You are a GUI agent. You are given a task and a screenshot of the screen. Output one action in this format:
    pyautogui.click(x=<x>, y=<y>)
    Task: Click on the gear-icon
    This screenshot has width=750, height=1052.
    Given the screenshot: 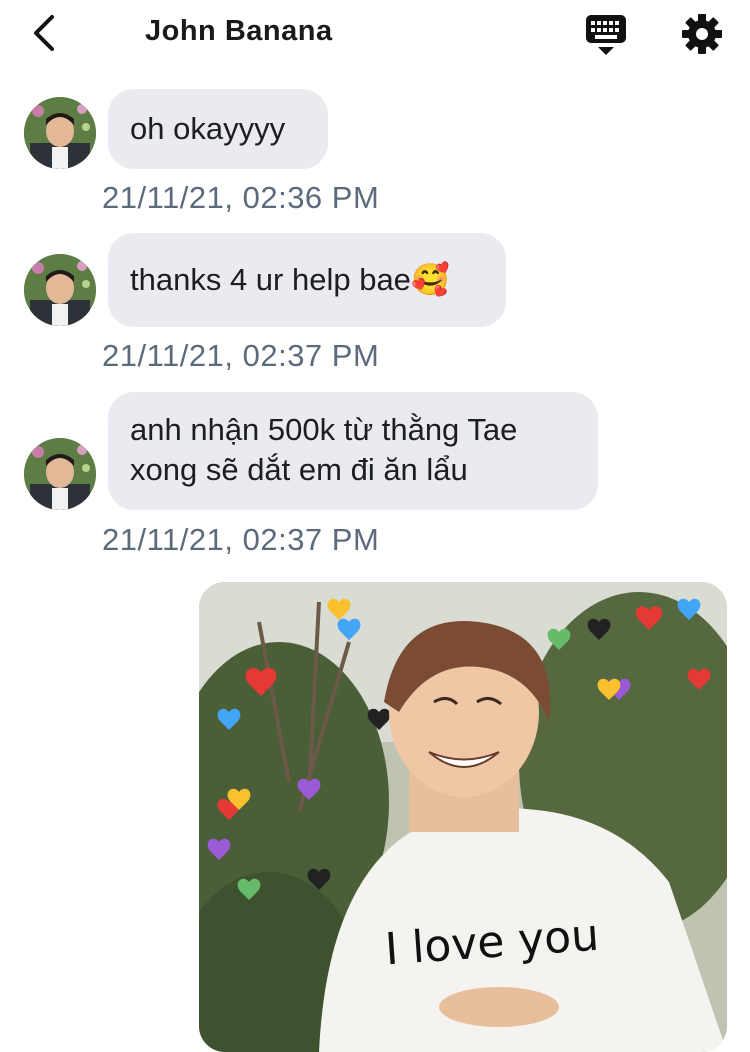 What is the action you would take?
    pyautogui.click(x=702, y=34)
    